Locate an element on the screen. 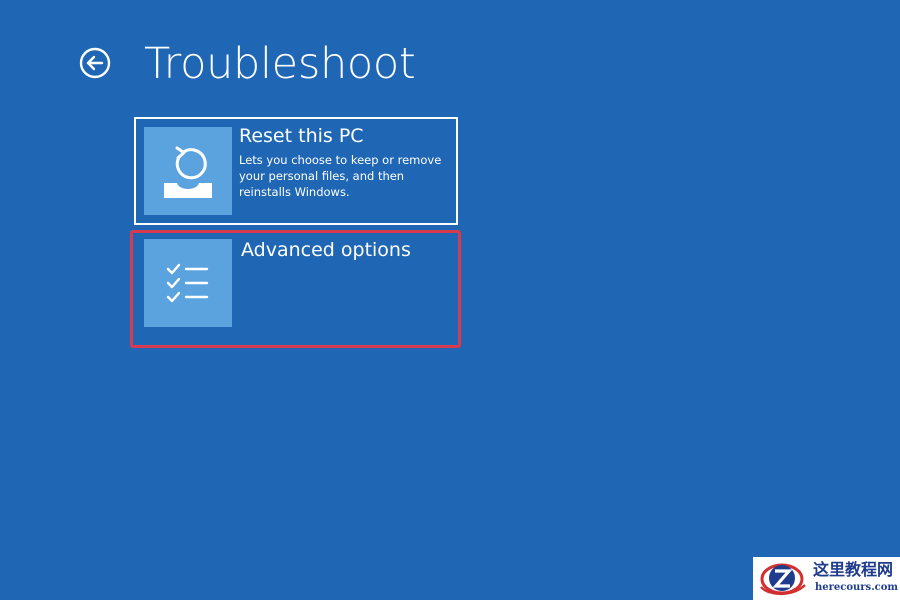 This screenshot has width=900, height=600. page-title: Troubleshoot is located at coordinates (280, 64).